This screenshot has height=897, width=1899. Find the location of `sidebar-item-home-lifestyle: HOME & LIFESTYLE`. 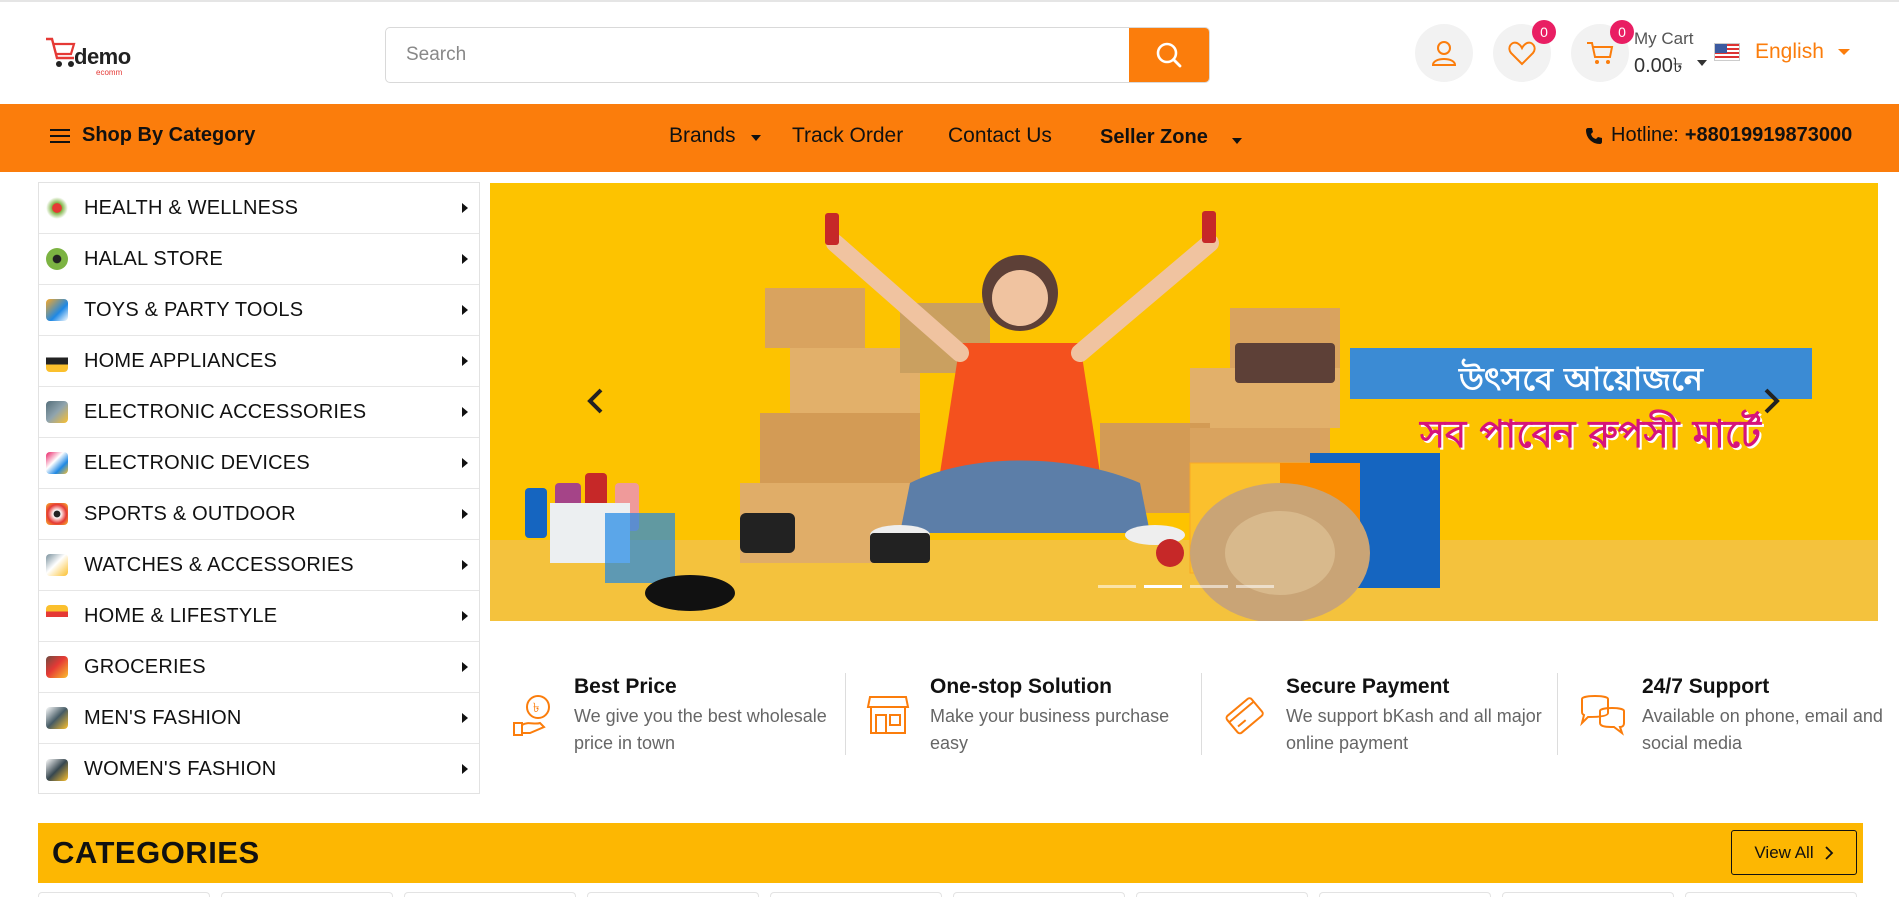

sidebar-item-home-lifestyle: HOME & LIFESTYLE is located at coordinates (259, 616).